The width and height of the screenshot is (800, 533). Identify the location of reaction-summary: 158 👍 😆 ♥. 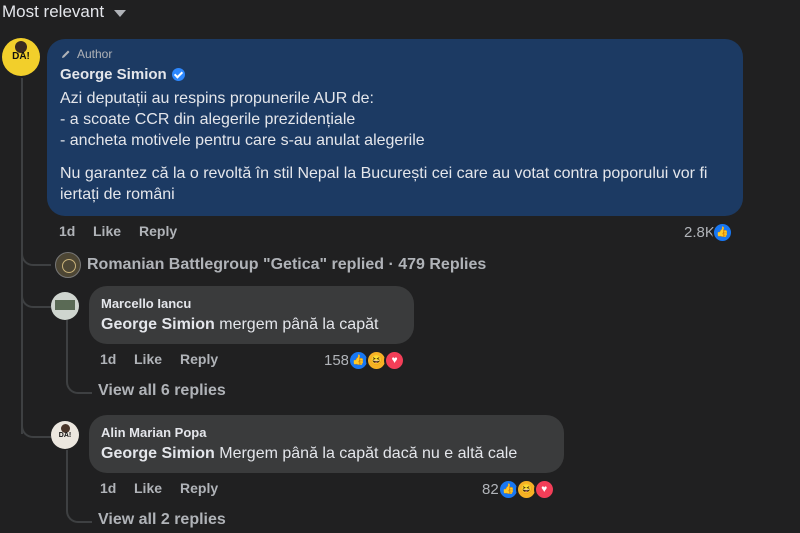
(365, 360).